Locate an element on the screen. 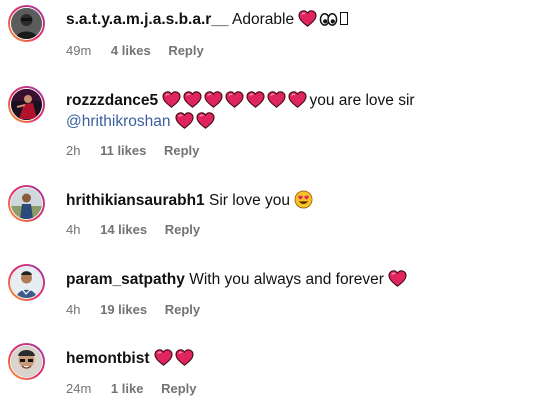  comment-likes: 4 likes is located at coordinates (131, 50).